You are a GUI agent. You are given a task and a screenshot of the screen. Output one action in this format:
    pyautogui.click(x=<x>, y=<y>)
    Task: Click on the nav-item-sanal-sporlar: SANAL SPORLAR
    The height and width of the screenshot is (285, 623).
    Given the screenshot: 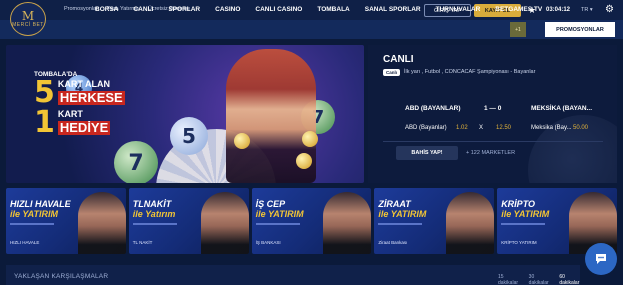 What is the action you would take?
    pyautogui.click(x=393, y=9)
    